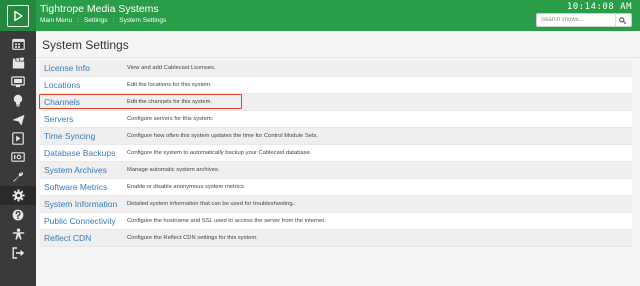 Image resolution: width=640 pixels, height=286 pixels. I want to click on database-backups-link: Database Backups, so click(83, 153).